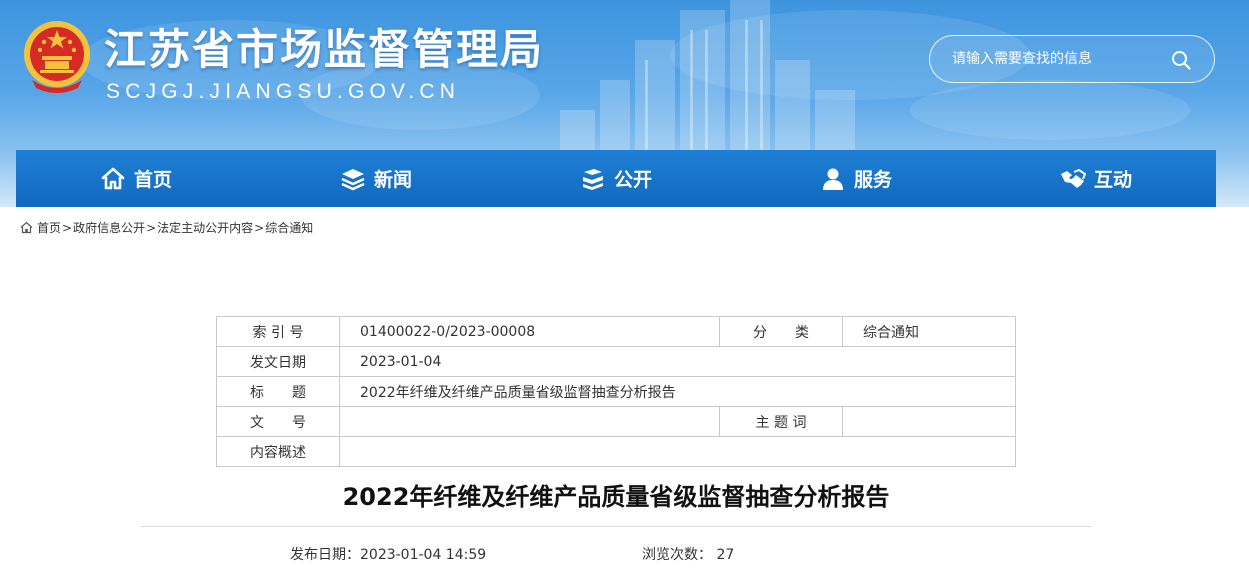  Describe the element at coordinates (677, 391) in the screenshot. I see `title-value: 2022年纤维及纤维产品质量省级监督抽查分析报告` at that location.